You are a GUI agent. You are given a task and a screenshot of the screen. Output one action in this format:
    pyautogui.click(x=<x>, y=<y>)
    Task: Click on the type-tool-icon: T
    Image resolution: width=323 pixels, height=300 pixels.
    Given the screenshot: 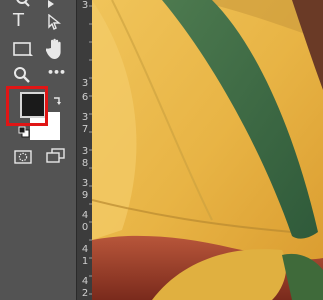 What is the action you would take?
    pyautogui.click(x=18, y=20)
    